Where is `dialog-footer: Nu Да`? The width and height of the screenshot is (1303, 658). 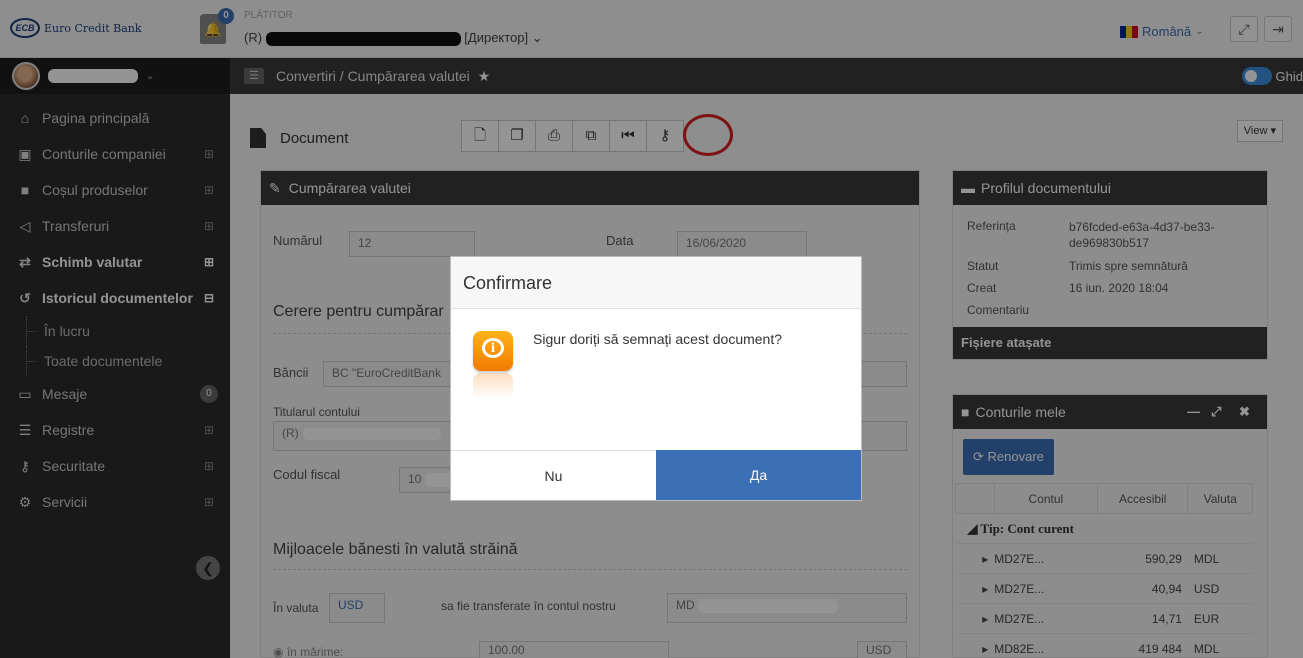 dialog-footer: Nu Да is located at coordinates (656, 475).